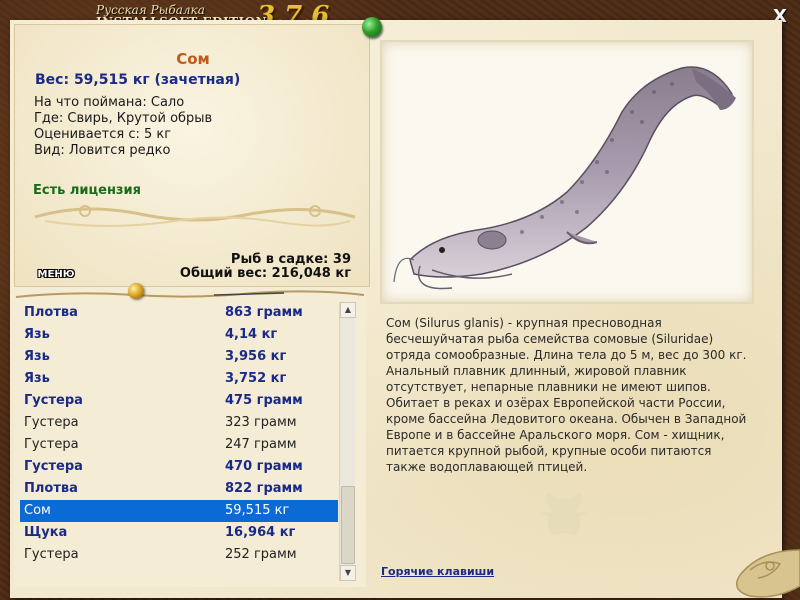  Describe the element at coordinates (265, 273) in the screenshot. I see `keepnet-total-weight: Общий вес: 216,048 кг` at that location.